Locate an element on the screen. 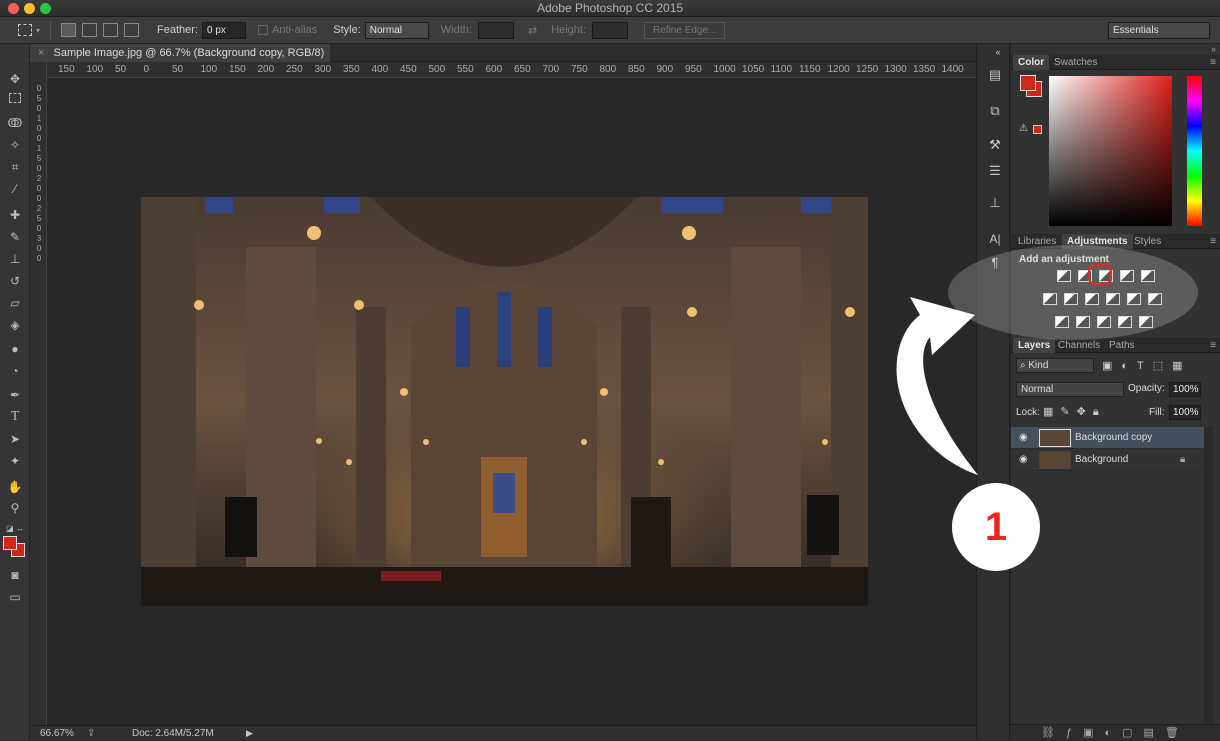 This screenshot has width=1220, height=741. tab-paths: Paths is located at coordinates (1122, 345).